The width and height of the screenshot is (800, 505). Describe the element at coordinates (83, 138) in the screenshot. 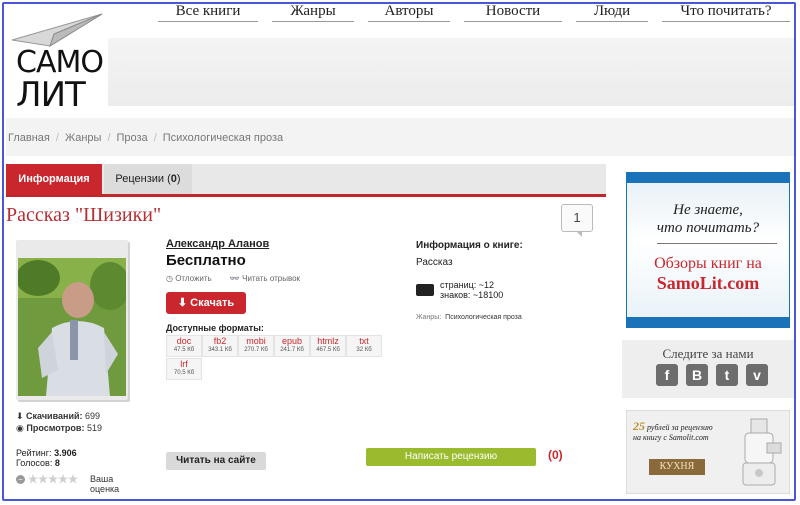

I see `breadcrumb-genres: Жанры` at that location.